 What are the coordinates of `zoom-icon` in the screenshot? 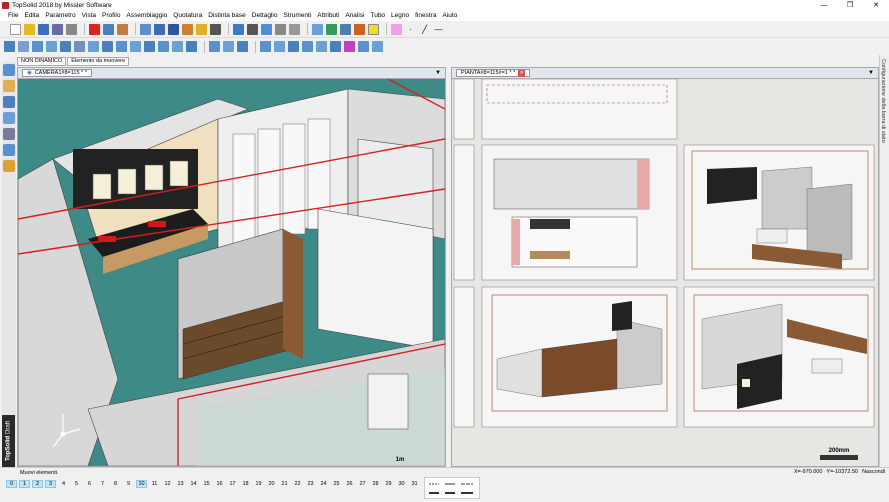 It's located at (317, 29).